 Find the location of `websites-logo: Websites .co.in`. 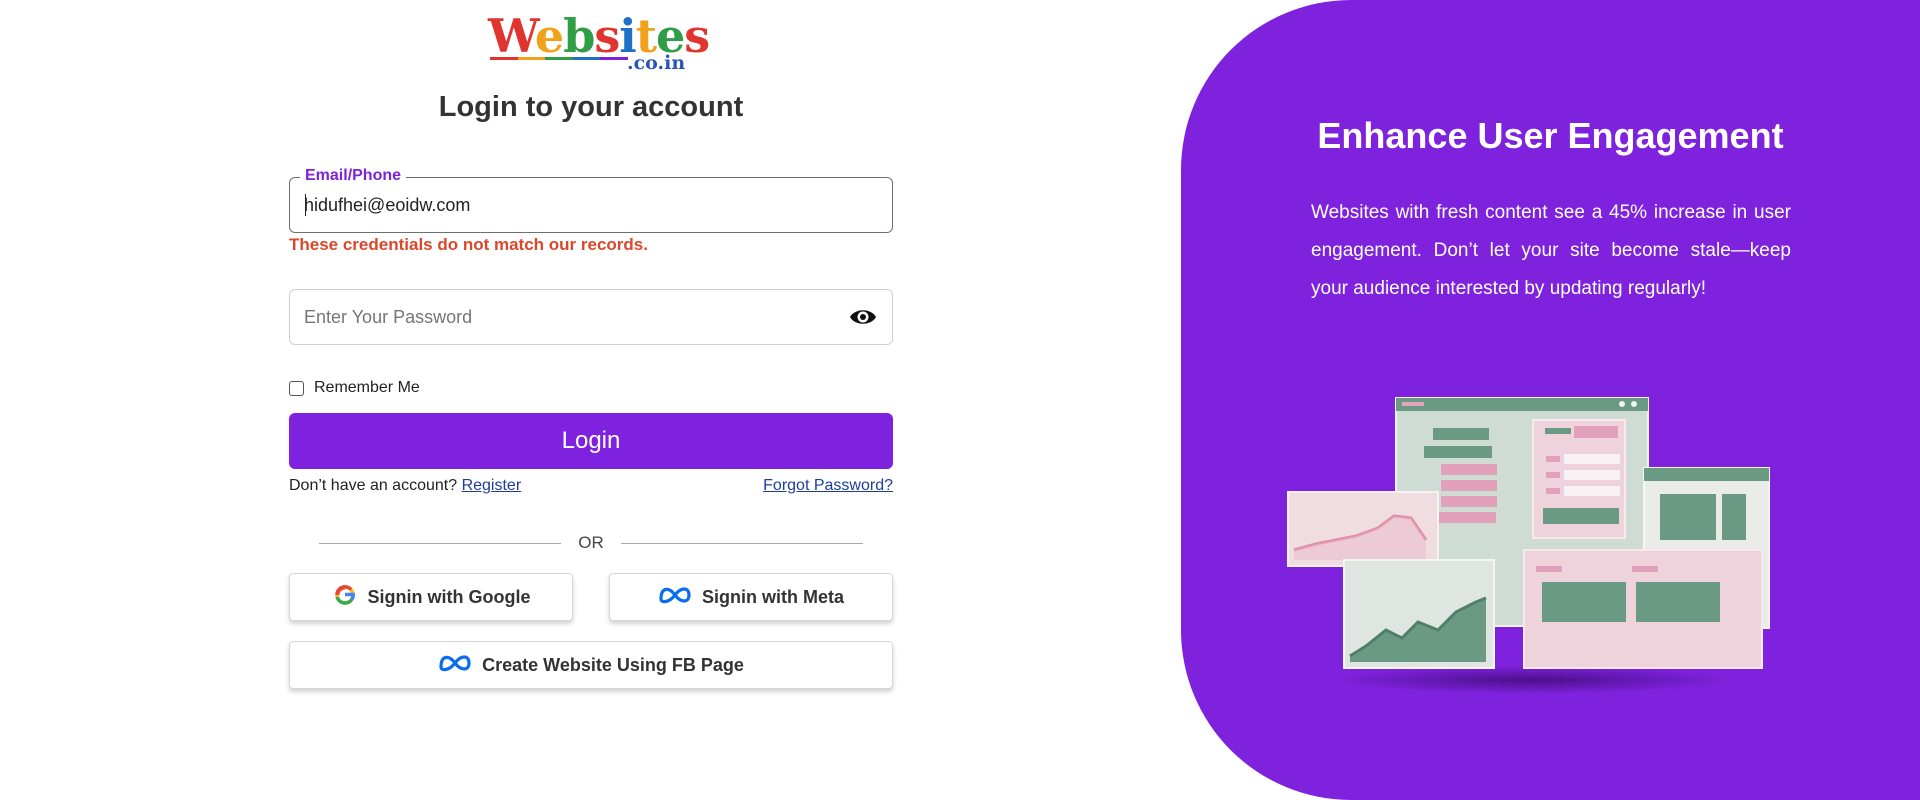

websites-logo: Websites .co.in is located at coordinates (599, 41).